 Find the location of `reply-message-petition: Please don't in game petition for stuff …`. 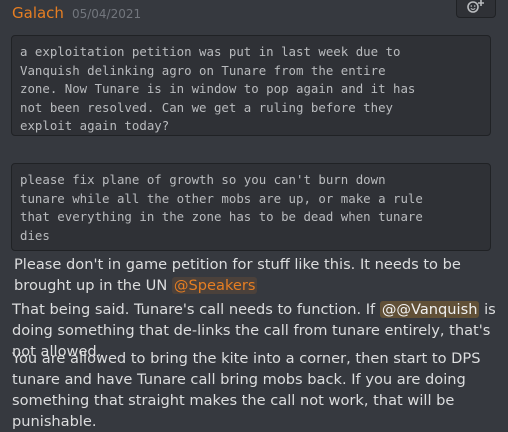

reply-message-petition: Please don't in game petition for stuff … is located at coordinates (259, 275).